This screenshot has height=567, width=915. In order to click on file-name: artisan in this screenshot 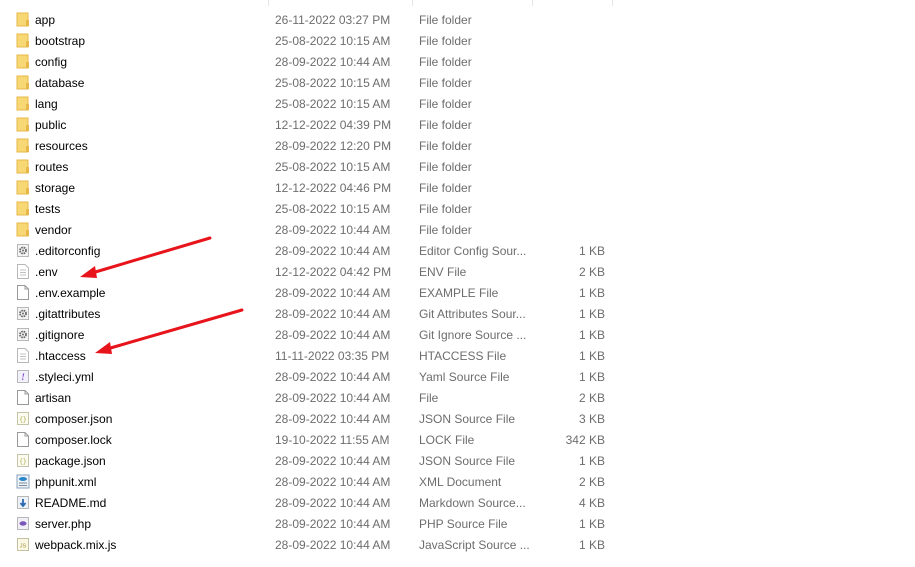, I will do `click(53, 398)`.